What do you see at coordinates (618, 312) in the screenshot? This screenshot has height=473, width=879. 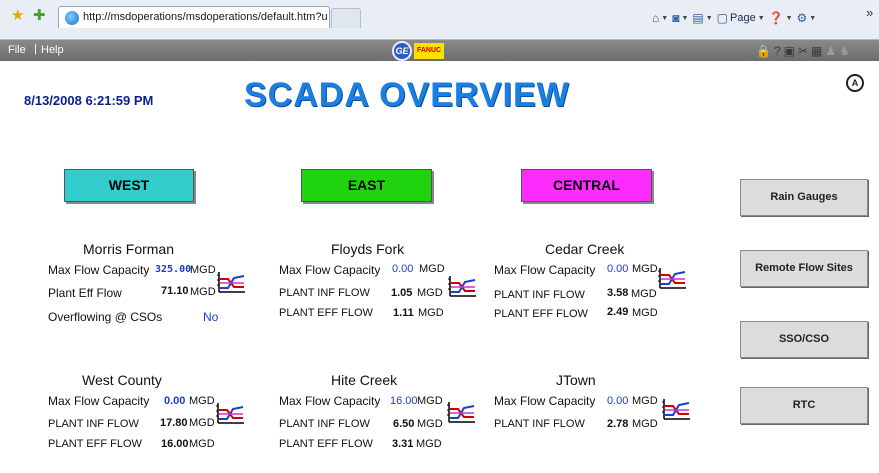 I see `plant-eff-flow-value: 2.49` at bounding box center [618, 312].